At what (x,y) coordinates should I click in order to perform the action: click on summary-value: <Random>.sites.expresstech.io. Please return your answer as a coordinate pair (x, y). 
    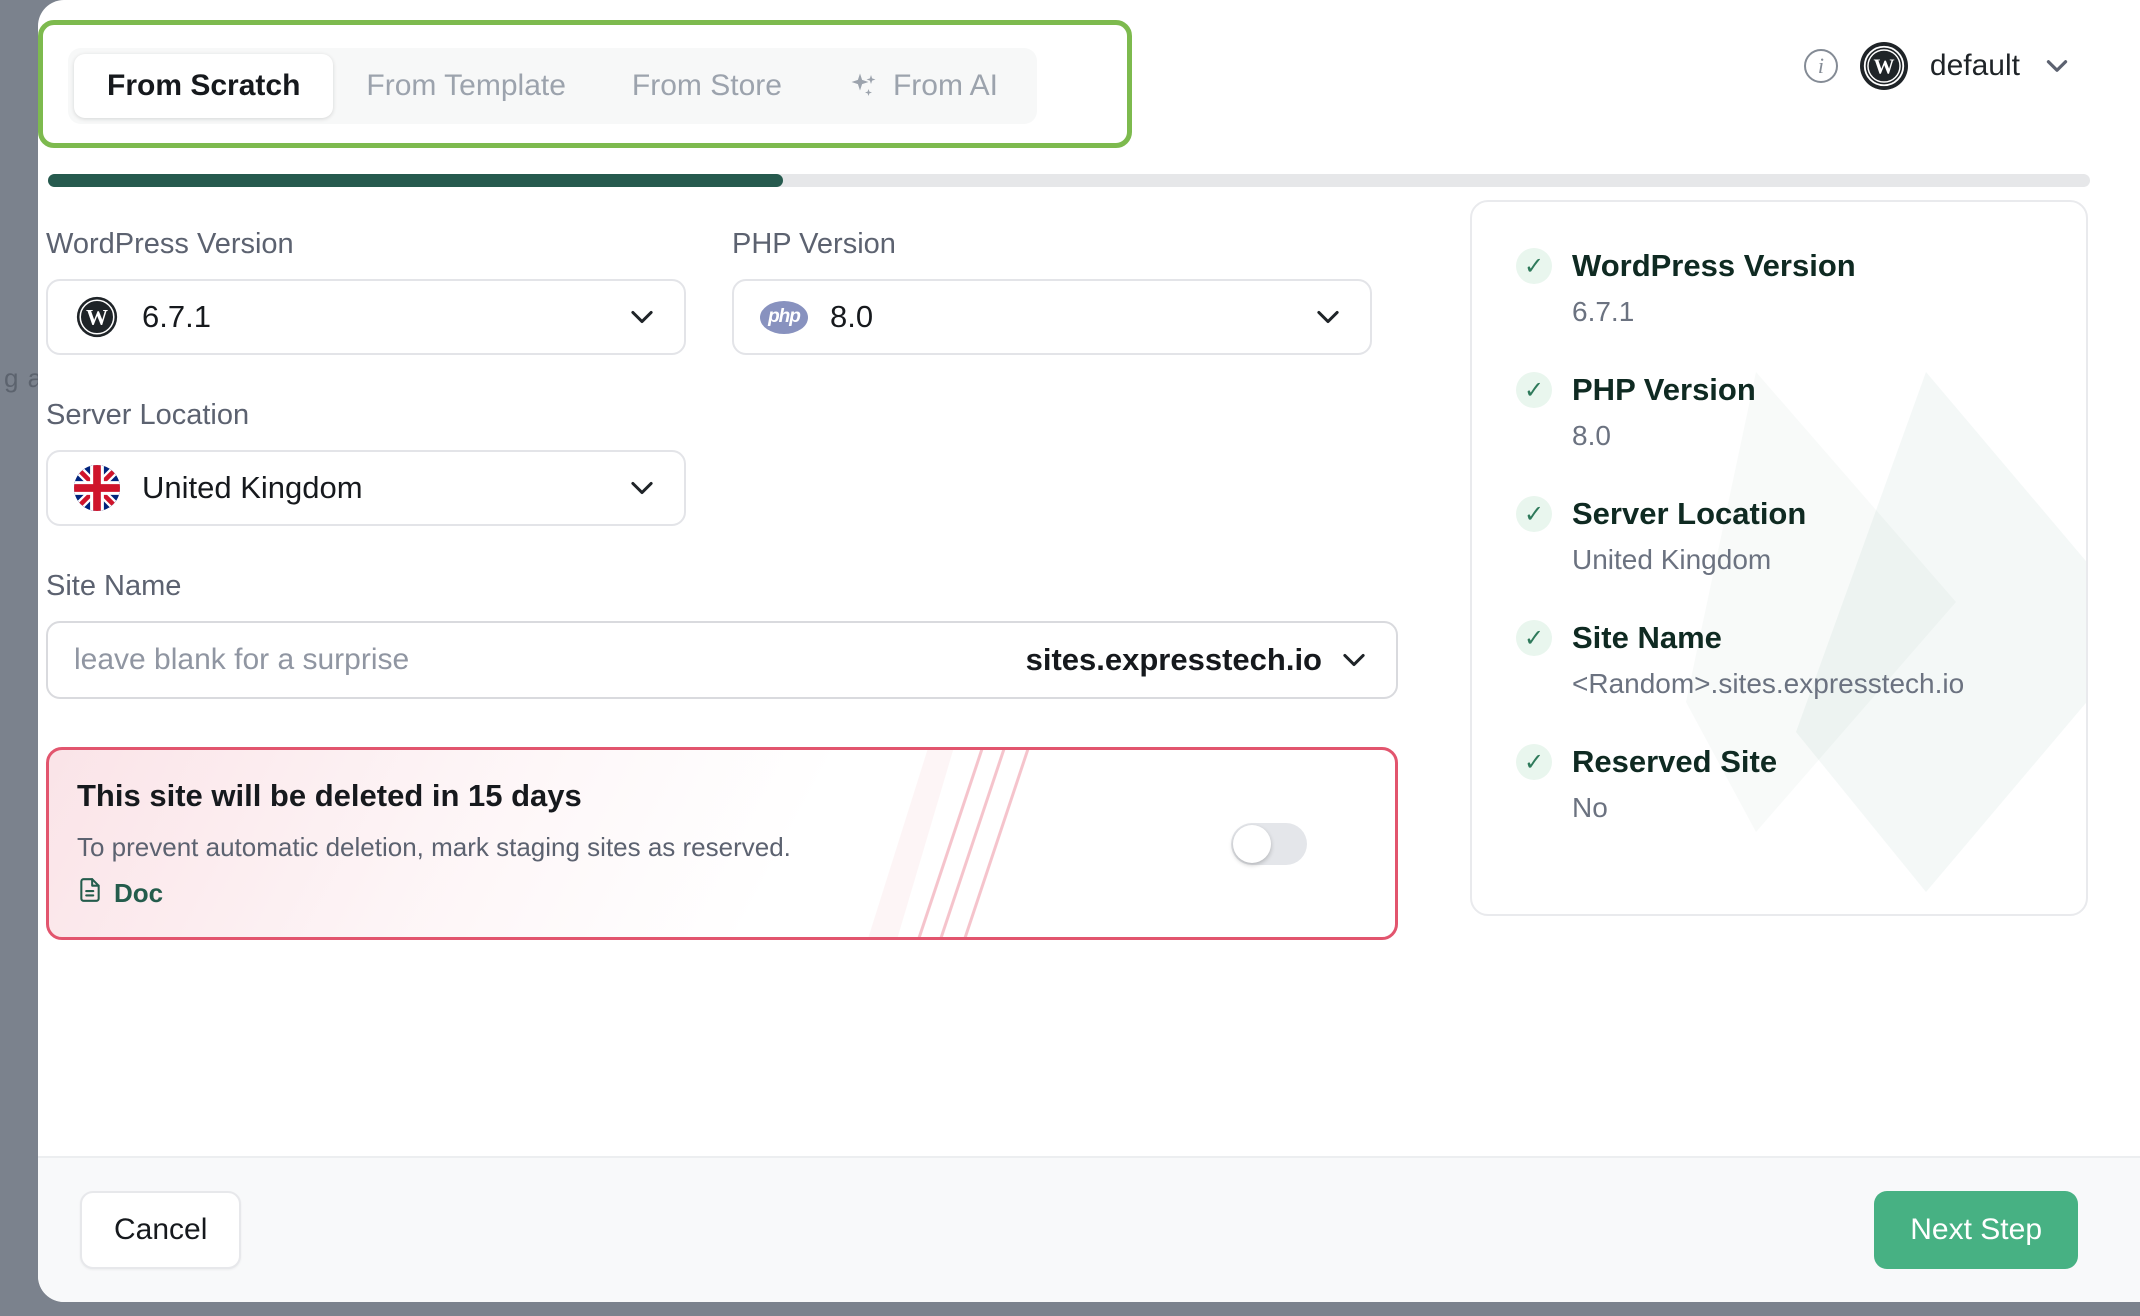
    Looking at the image, I should click on (1768, 683).